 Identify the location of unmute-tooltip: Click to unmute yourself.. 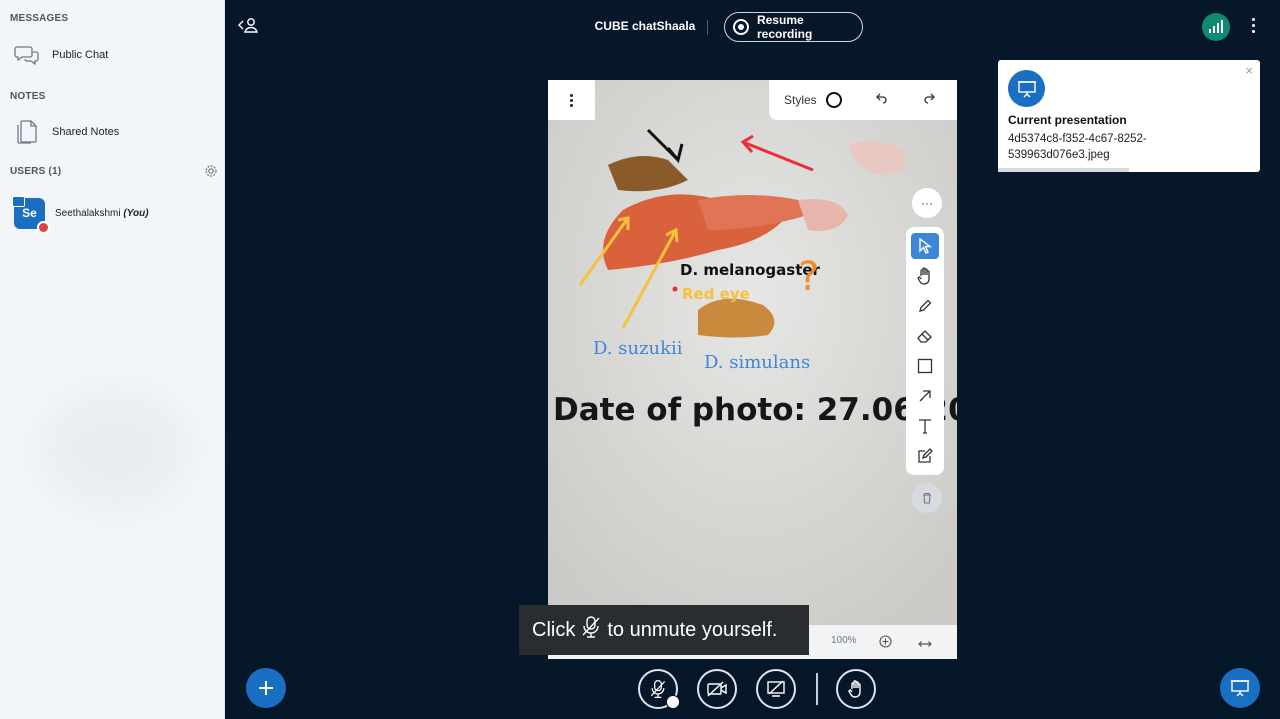
(664, 630).